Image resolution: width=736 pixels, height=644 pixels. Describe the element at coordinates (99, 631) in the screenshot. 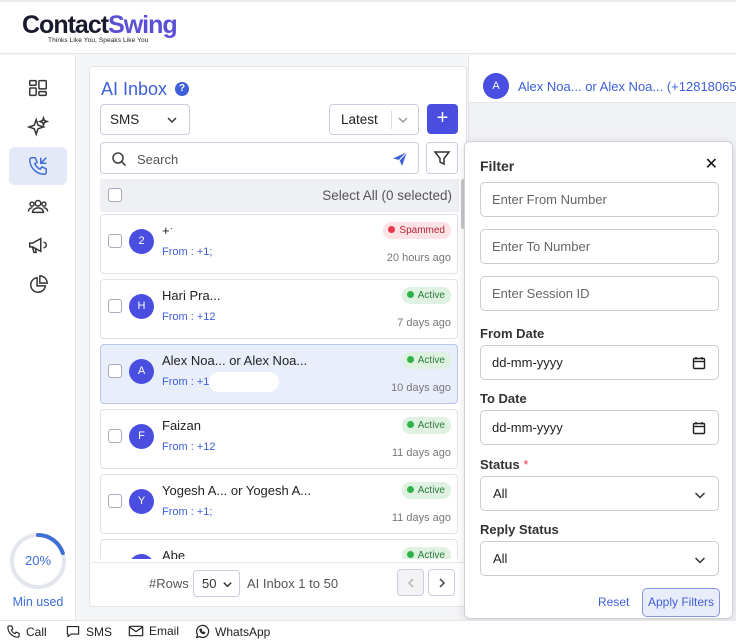

I see `channel-label: SMS` at that location.